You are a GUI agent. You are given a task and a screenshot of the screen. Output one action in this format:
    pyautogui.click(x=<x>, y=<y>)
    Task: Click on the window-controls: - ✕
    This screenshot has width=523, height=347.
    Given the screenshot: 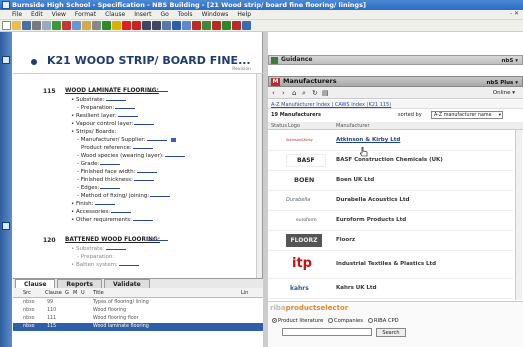 What is the action you would take?
    pyautogui.click(x=514, y=13)
    